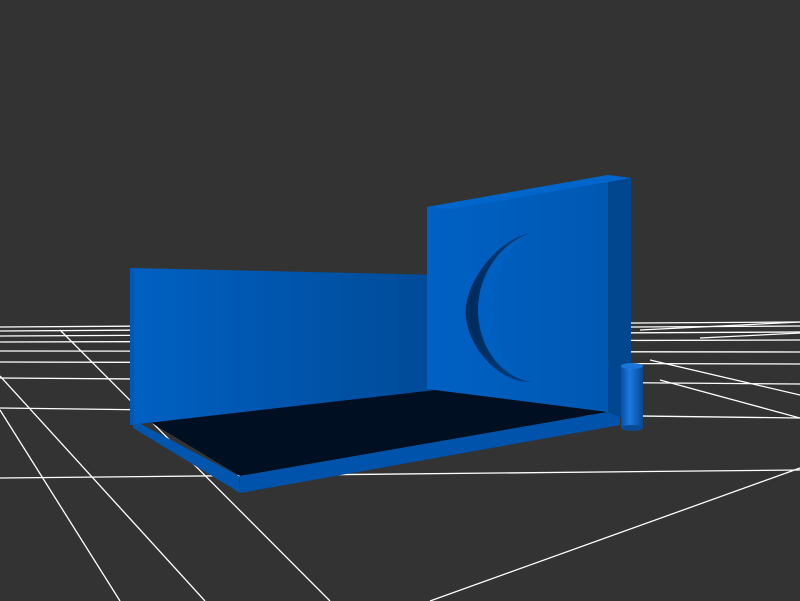 The height and width of the screenshot is (601, 800). What do you see at coordinates (529, 299) in the screenshot?
I see `right-wall-with-slot` at bounding box center [529, 299].